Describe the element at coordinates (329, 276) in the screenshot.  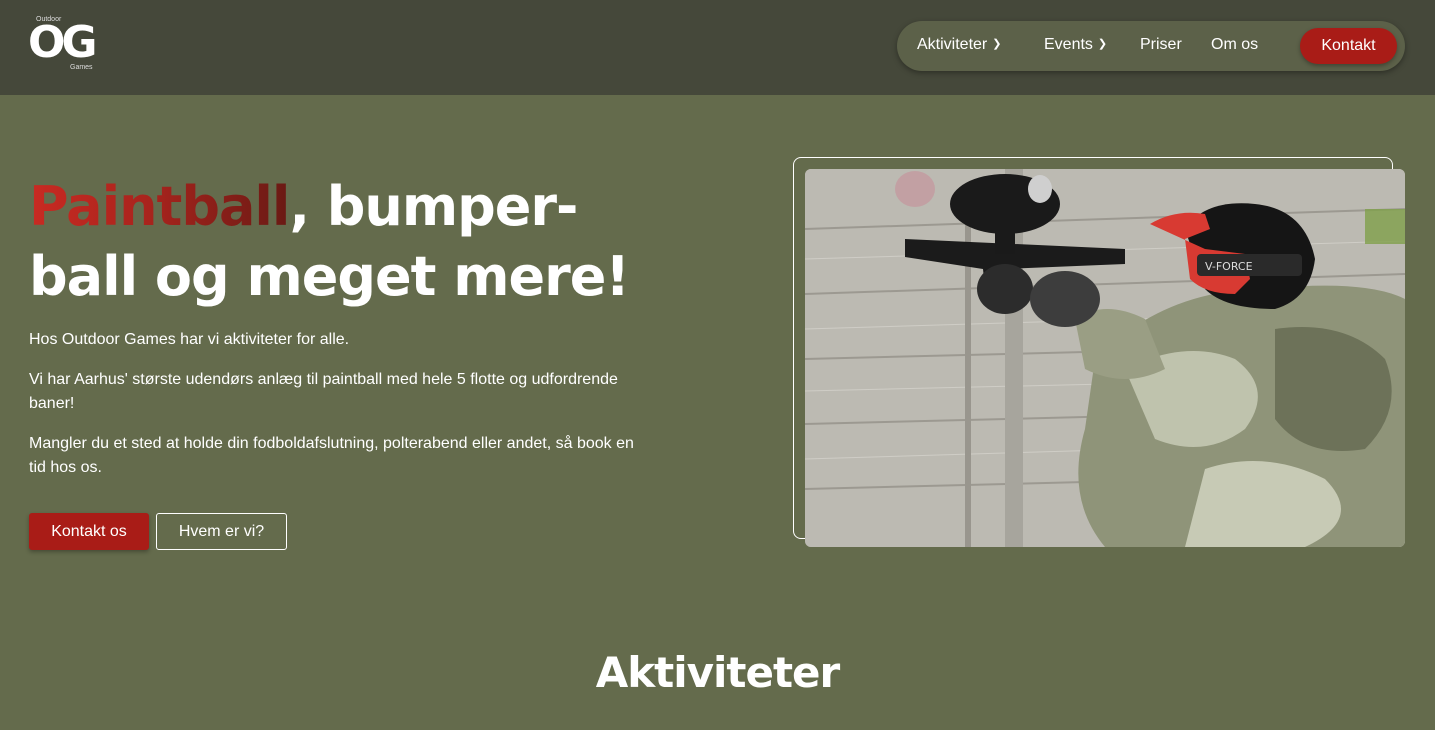
I see `hero-title-line2: ball og meget mere!` at that location.